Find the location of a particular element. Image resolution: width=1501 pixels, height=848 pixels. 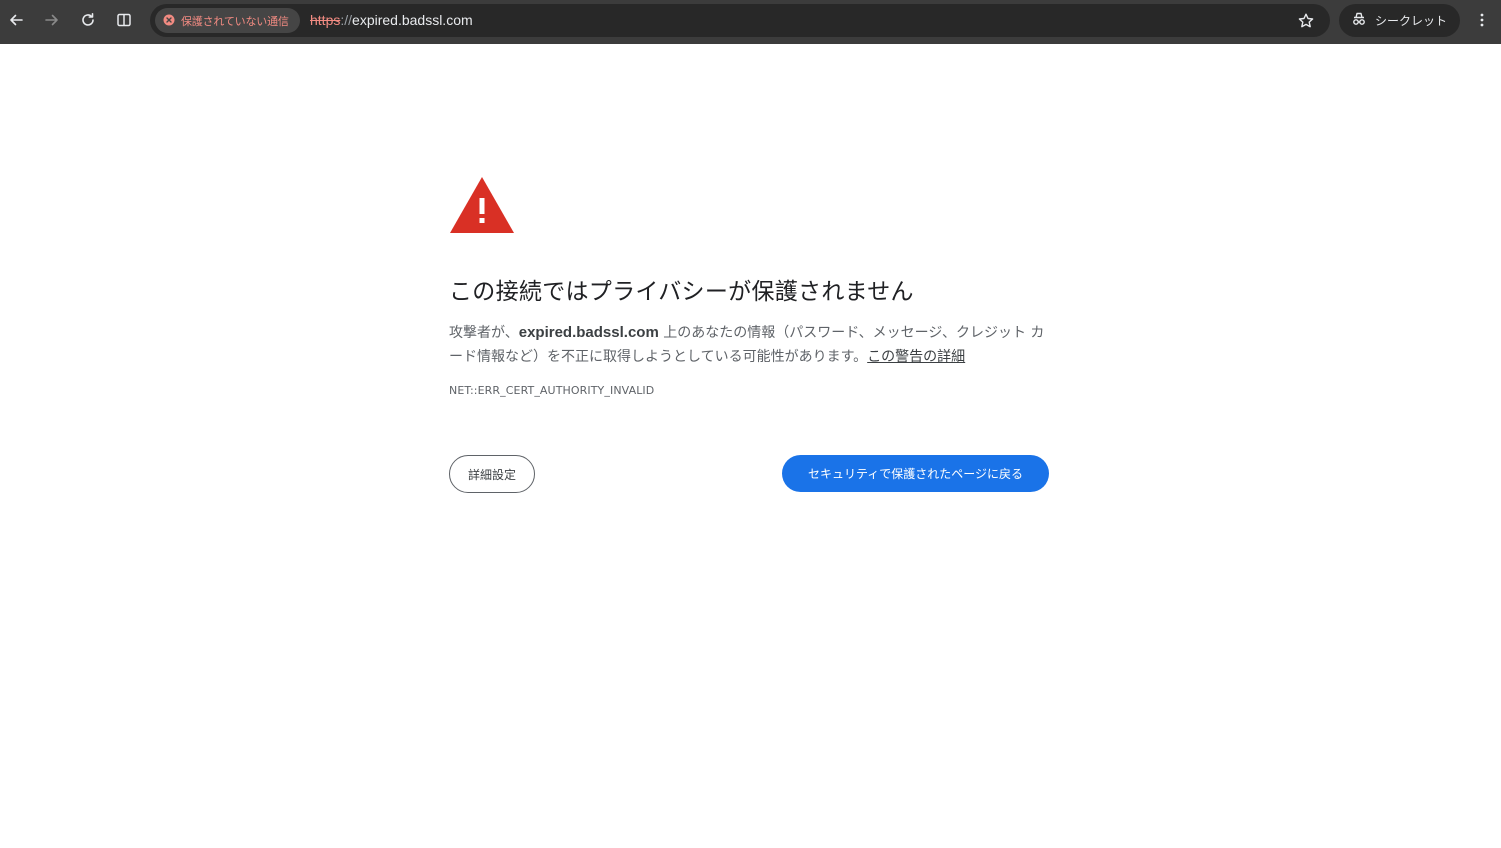

reload-icon is located at coordinates (88, 20).